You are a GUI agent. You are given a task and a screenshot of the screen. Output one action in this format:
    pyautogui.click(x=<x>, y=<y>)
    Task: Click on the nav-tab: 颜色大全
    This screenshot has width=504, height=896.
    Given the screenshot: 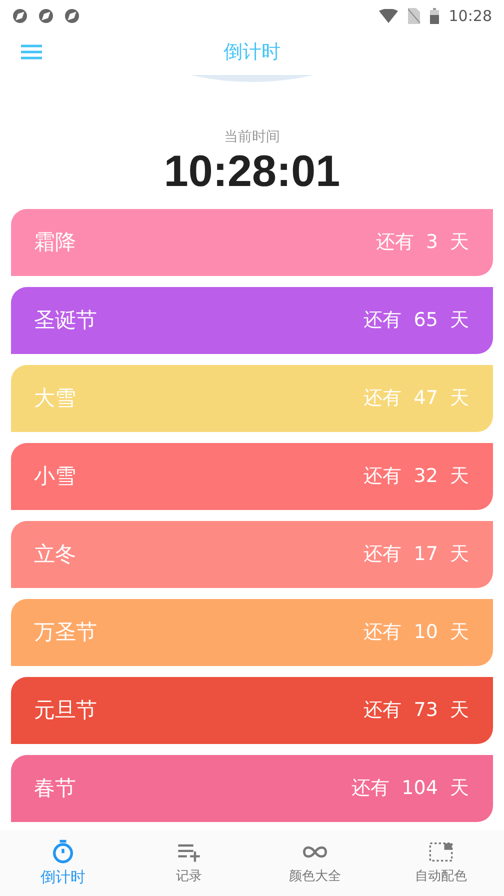 What is the action you would take?
    pyautogui.click(x=315, y=863)
    